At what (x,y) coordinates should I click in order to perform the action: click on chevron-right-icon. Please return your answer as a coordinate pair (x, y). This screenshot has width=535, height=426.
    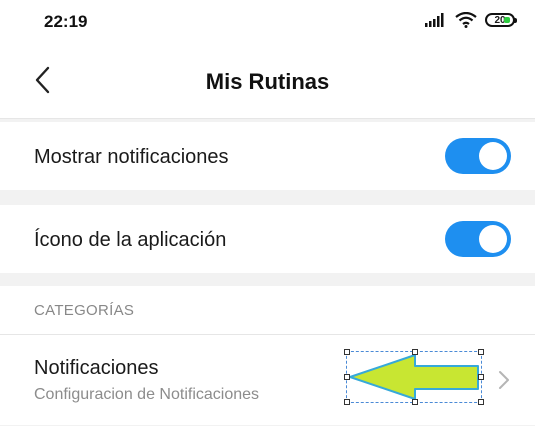
    Looking at the image, I should click on (504, 380).